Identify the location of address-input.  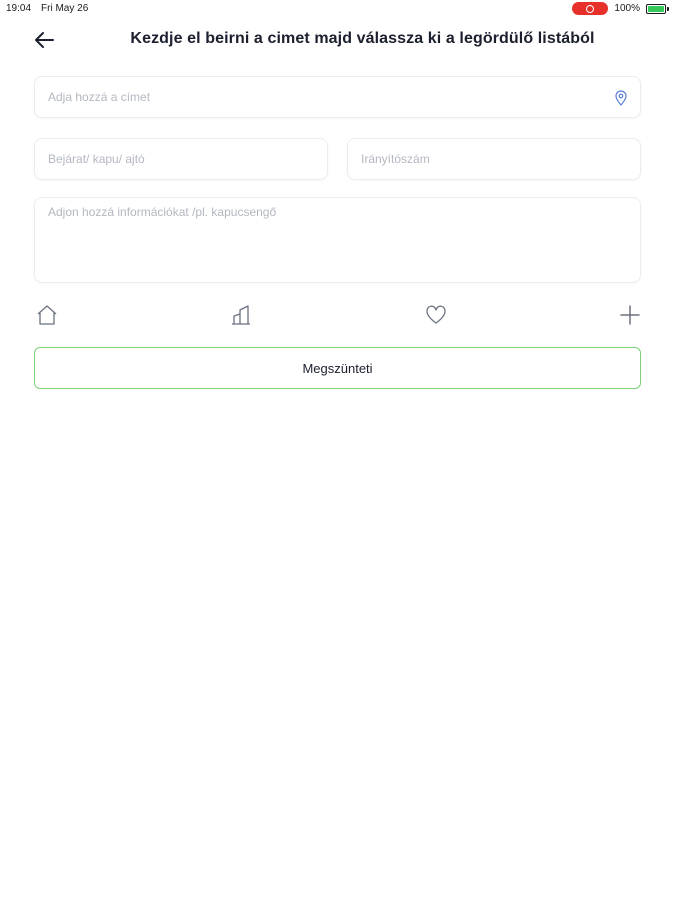
(337, 97).